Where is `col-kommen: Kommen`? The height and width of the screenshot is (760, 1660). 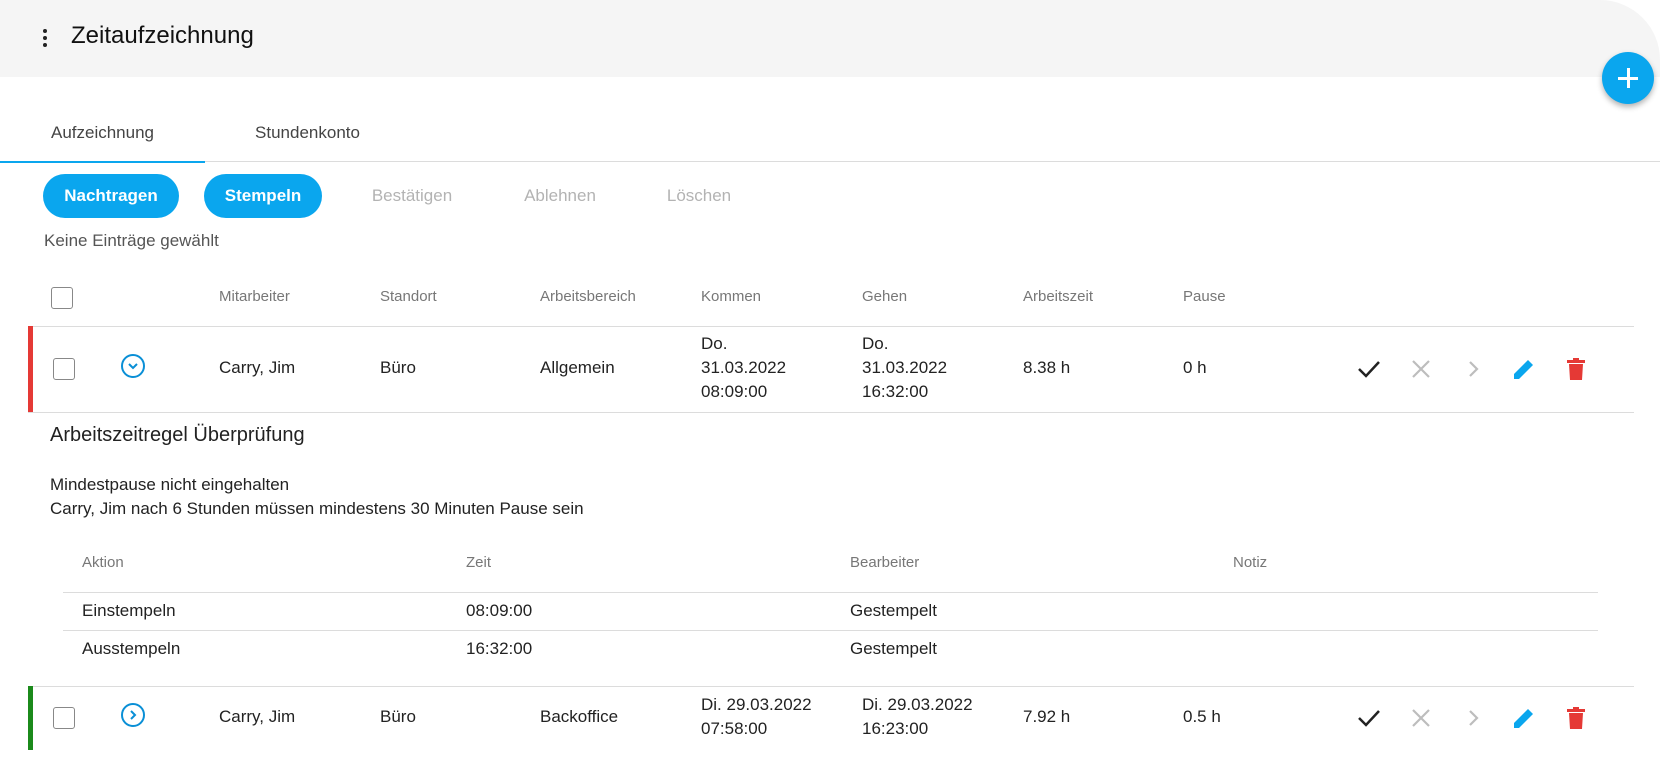 col-kommen: Kommen is located at coordinates (731, 296).